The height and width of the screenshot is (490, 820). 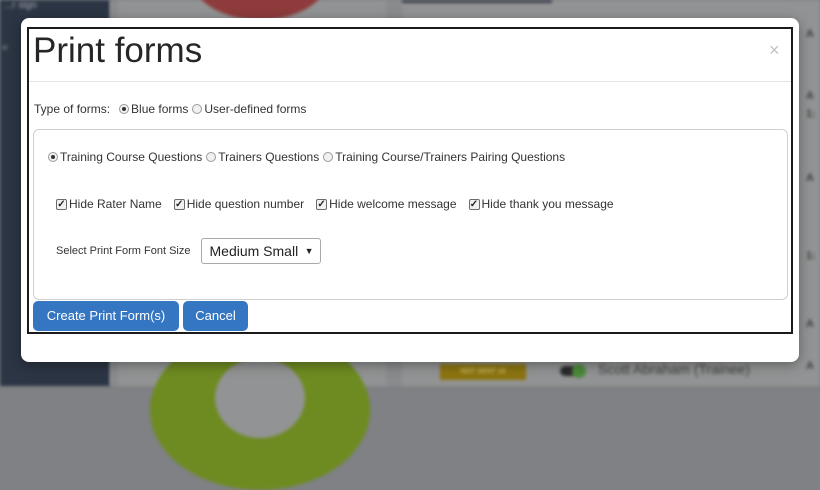 What do you see at coordinates (118, 50) in the screenshot?
I see `dialog-title: Print forms` at bounding box center [118, 50].